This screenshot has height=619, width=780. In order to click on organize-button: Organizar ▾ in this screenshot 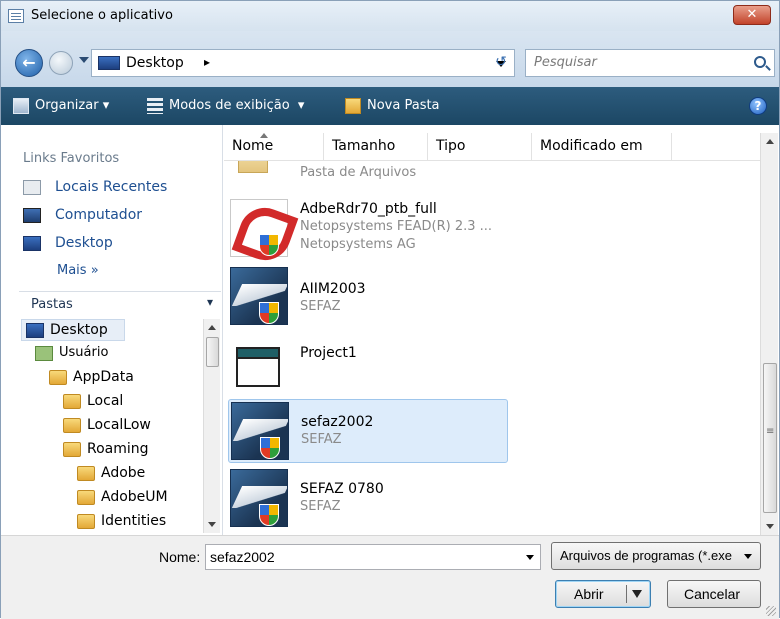, I will do `click(72, 105)`.